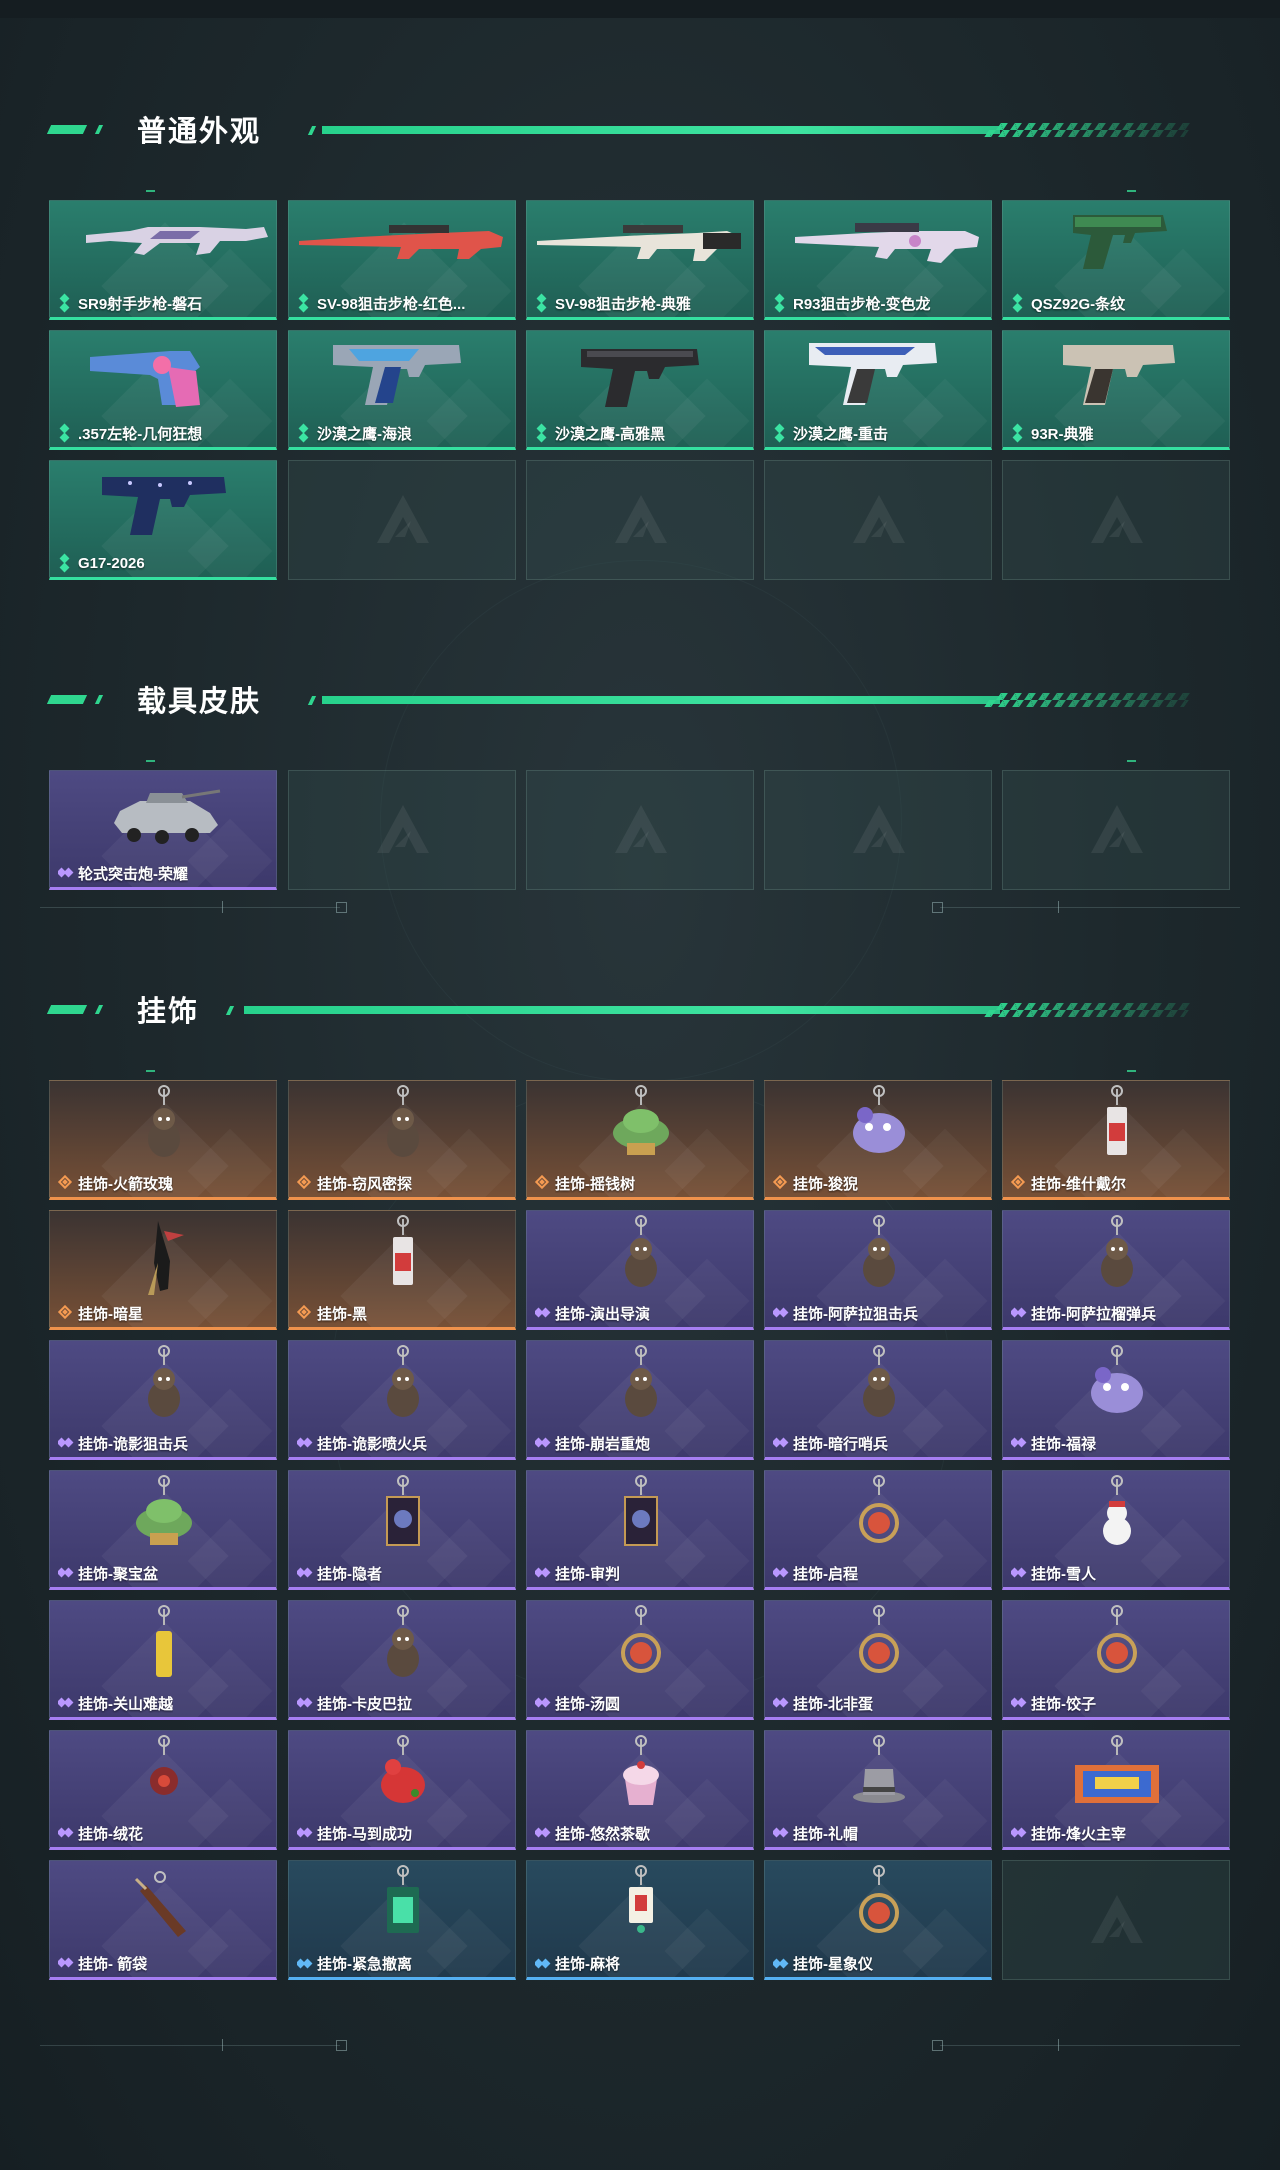 The width and height of the screenshot is (1280, 2170). What do you see at coordinates (1116, 1270) in the screenshot?
I see `item-card: 挂饰-阿萨拉榴弹兵` at bounding box center [1116, 1270].